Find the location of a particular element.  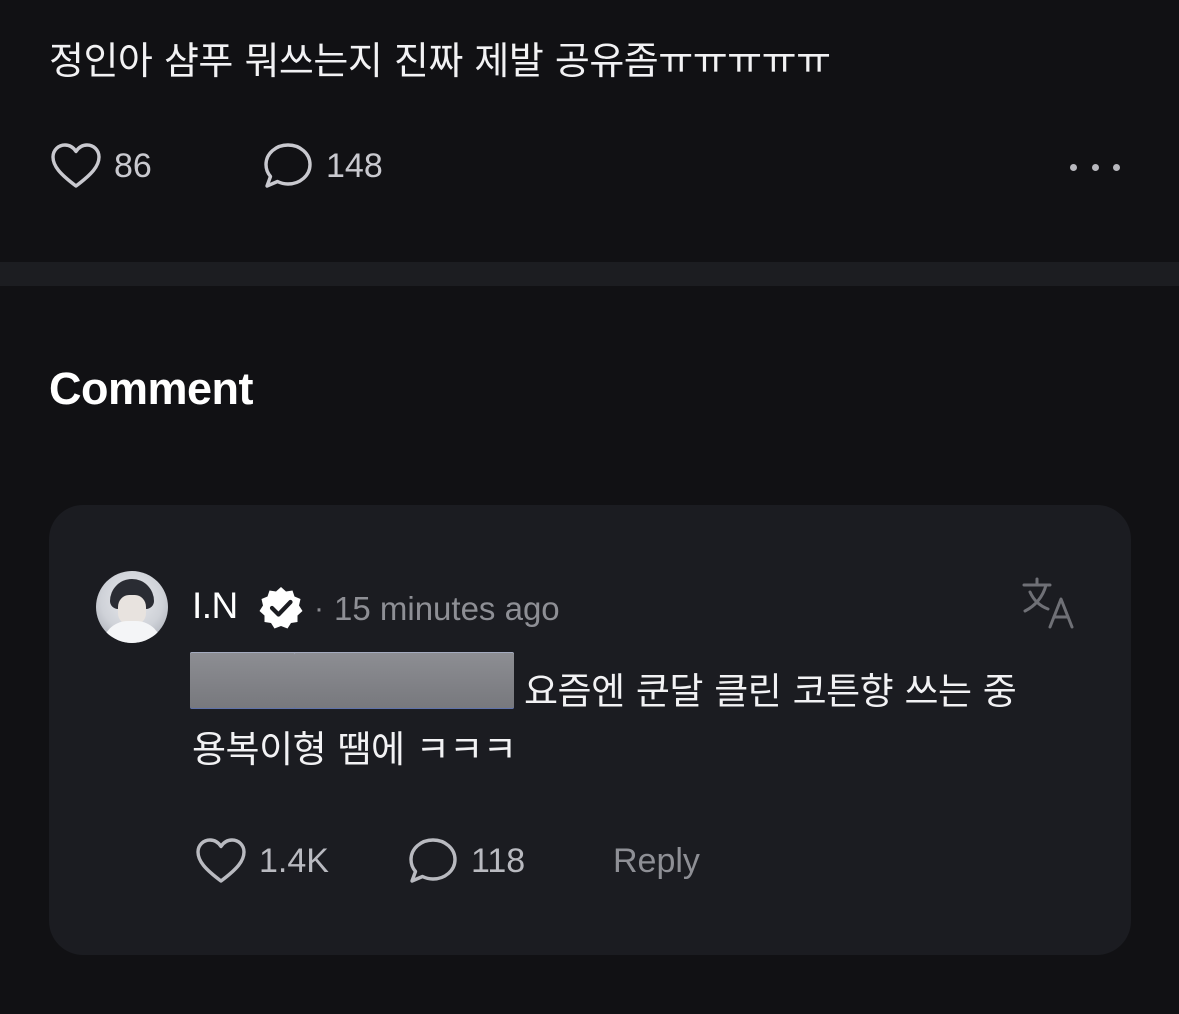

more-options-button is located at coordinates (1095, 167).